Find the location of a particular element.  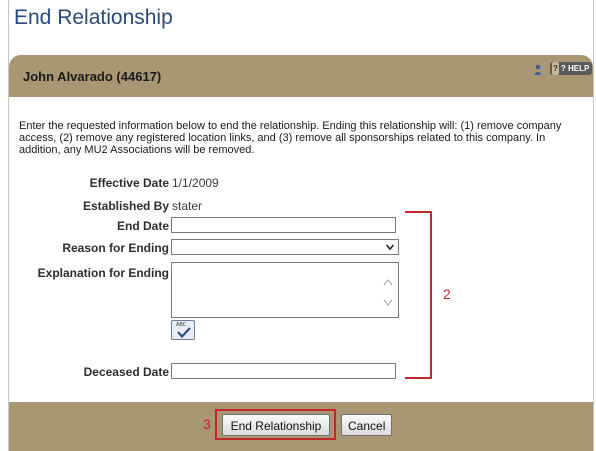

scroll-up-icon is located at coordinates (388, 282).